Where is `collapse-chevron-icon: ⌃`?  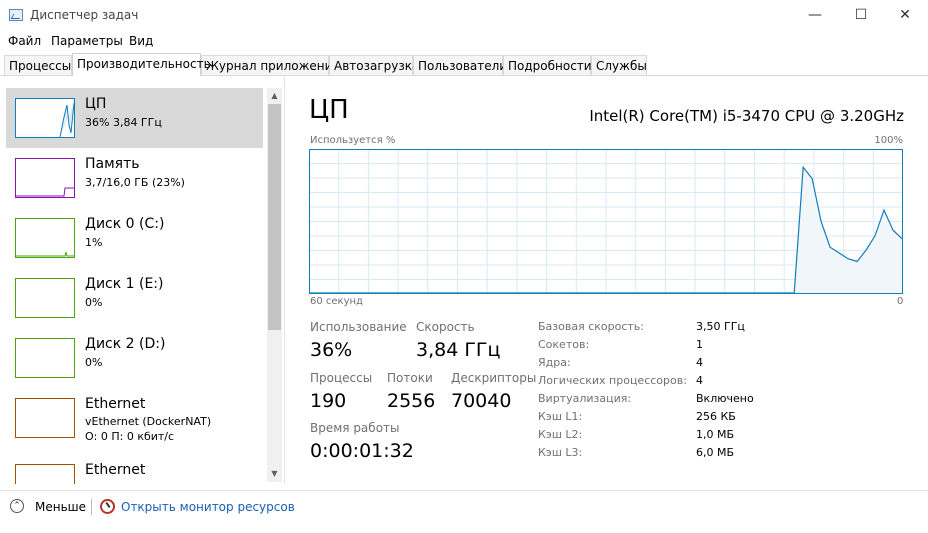 collapse-chevron-icon: ⌃ is located at coordinates (17, 506).